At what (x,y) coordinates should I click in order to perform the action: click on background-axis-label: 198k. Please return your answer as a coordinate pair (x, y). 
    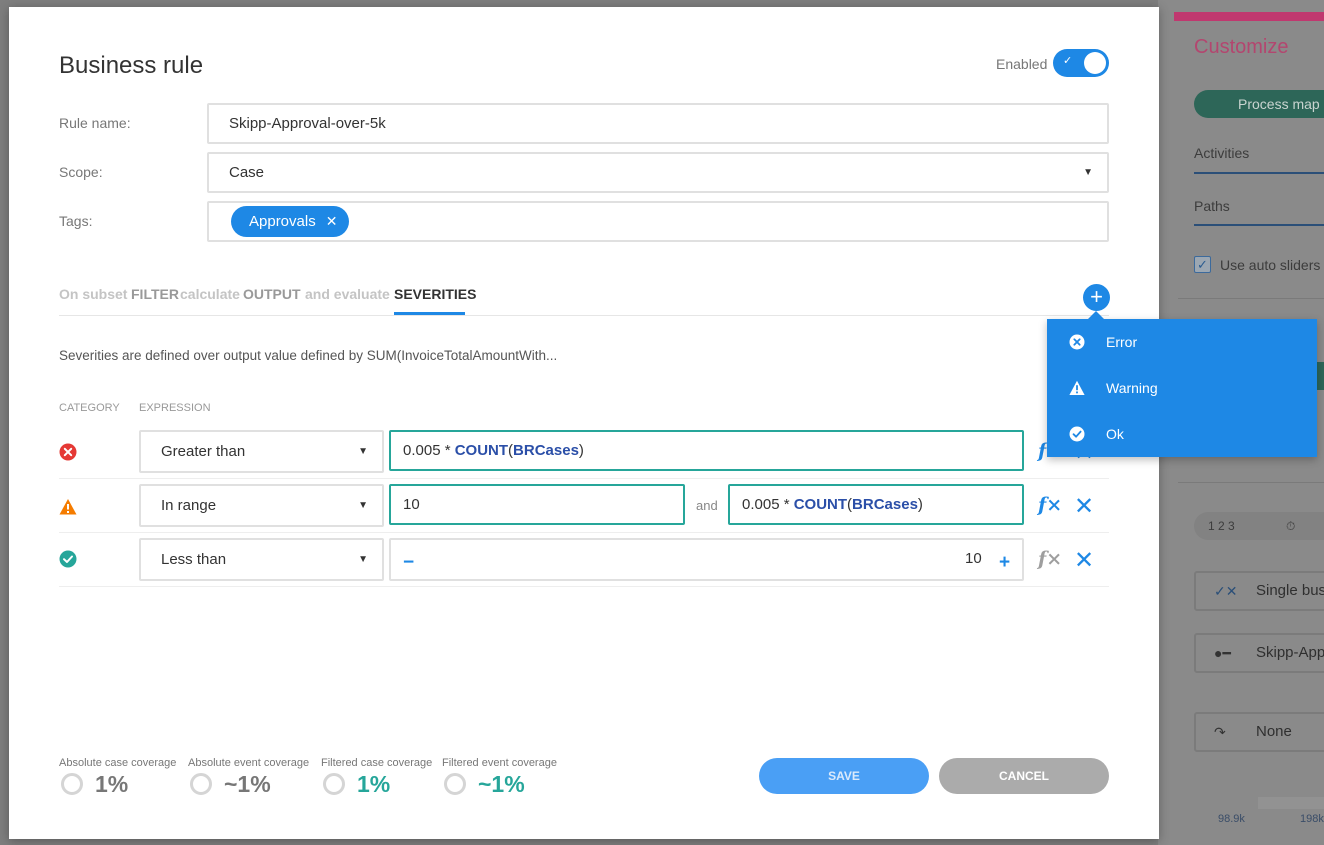
    Looking at the image, I should click on (1312, 819).